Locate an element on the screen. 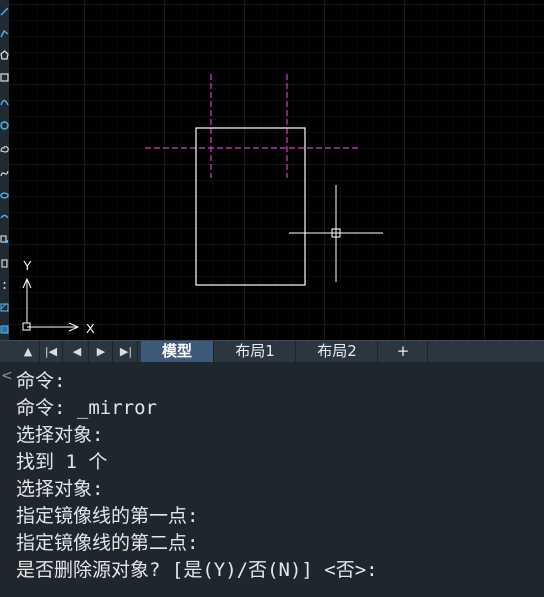  prev-tab-button: ◀ is located at coordinates (77, 351).